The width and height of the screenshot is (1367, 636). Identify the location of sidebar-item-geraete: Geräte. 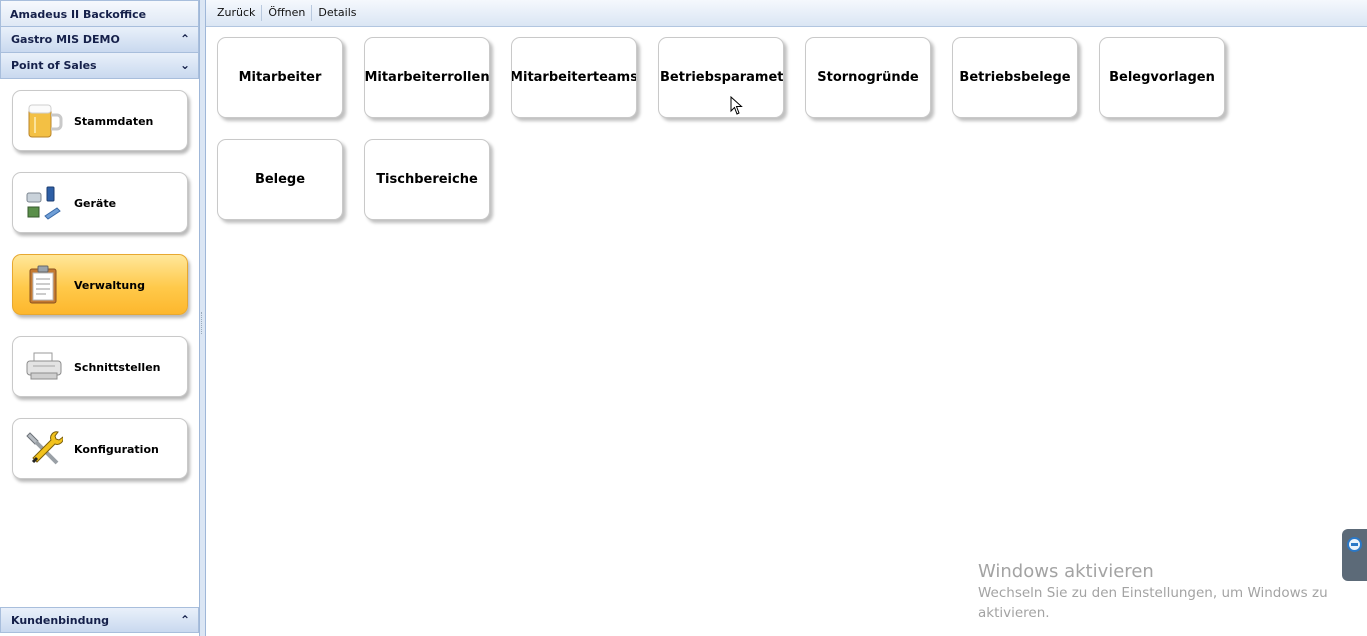
(100, 202).